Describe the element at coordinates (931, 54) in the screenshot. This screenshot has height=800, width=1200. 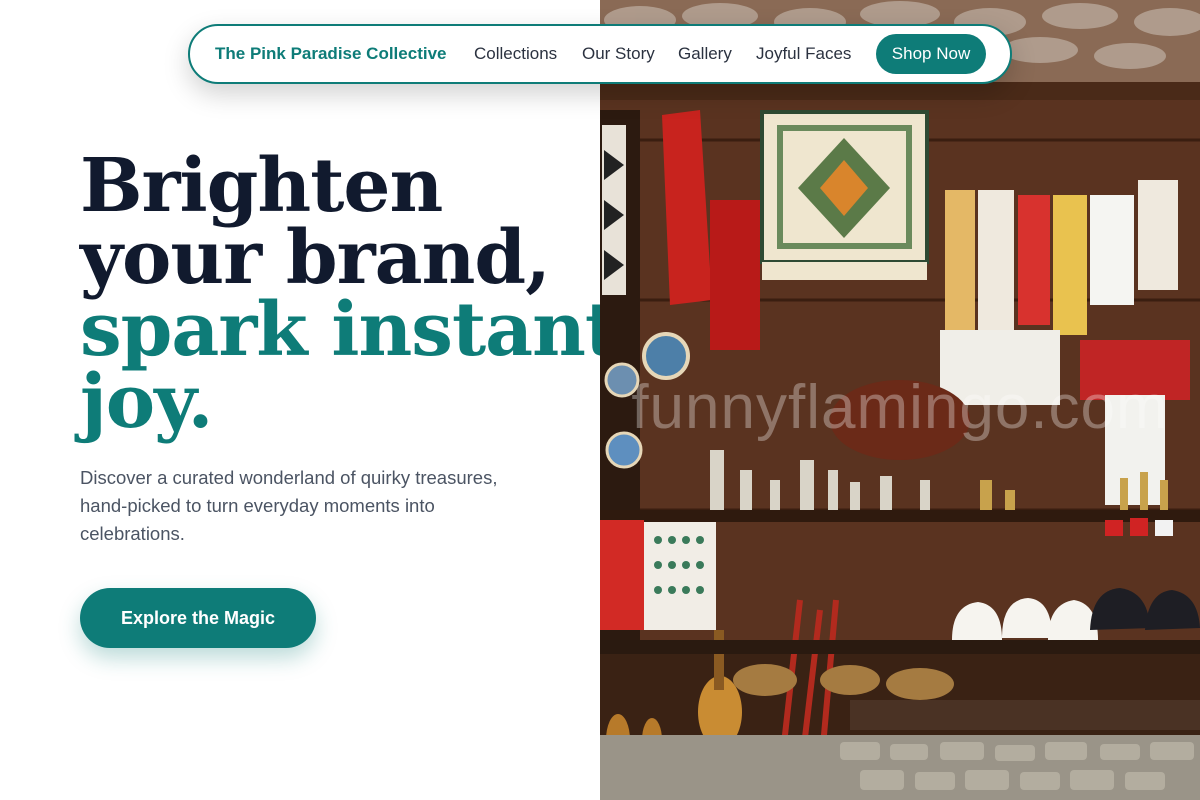
I see `shop-now-button: Shop Now` at that location.